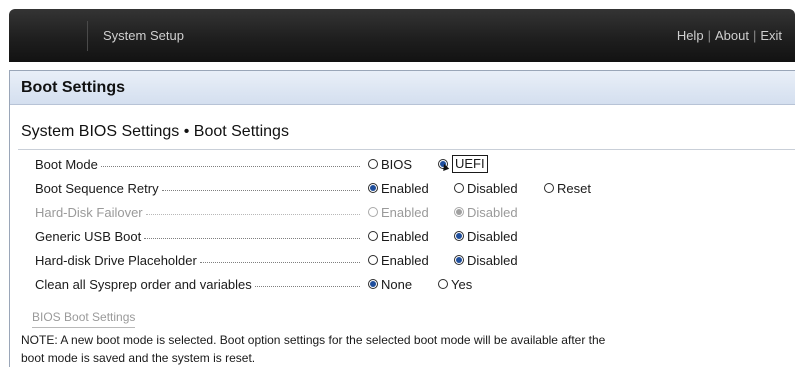  What do you see at coordinates (73, 87) in the screenshot?
I see `page-title: Boot Settings` at bounding box center [73, 87].